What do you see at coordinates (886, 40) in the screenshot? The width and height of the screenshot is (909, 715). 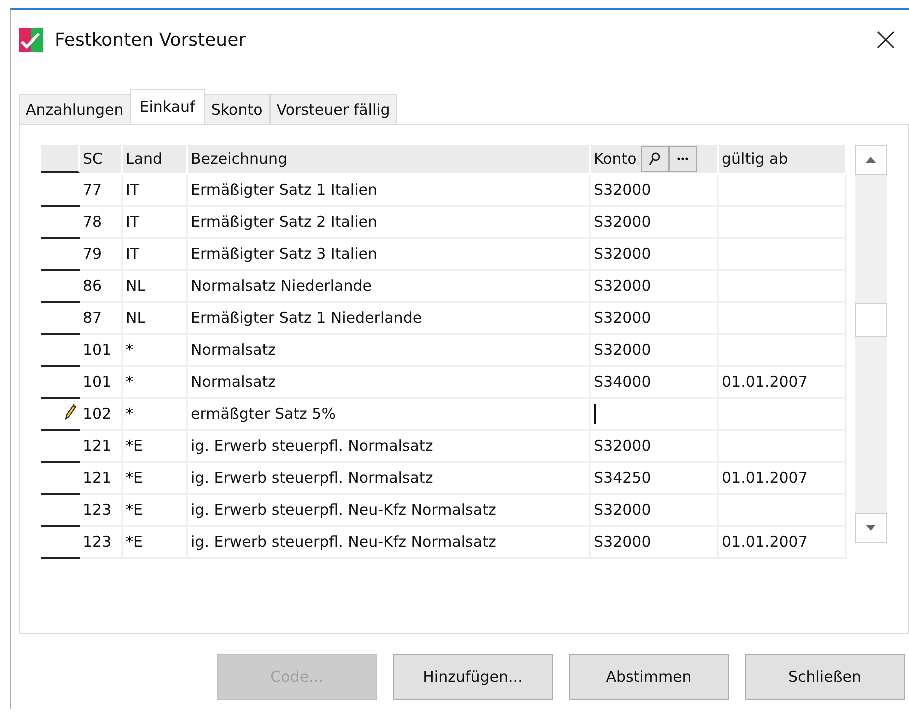 I see `close-icon` at bounding box center [886, 40].